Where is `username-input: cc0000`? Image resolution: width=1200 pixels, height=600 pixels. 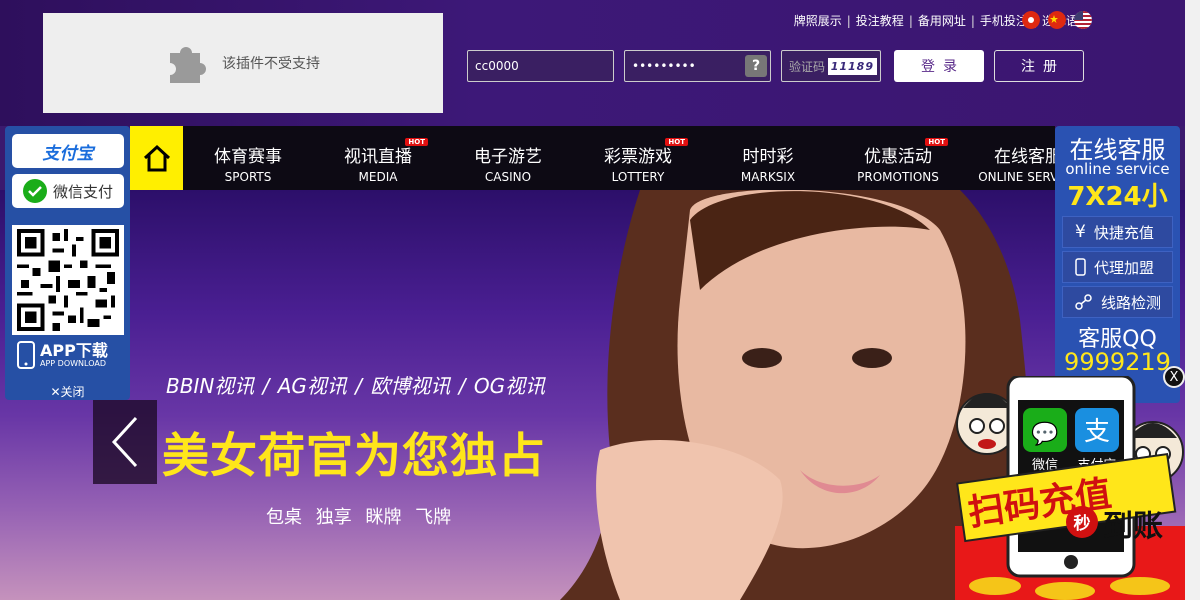 username-input: cc0000 is located at coordinates (540, 66).